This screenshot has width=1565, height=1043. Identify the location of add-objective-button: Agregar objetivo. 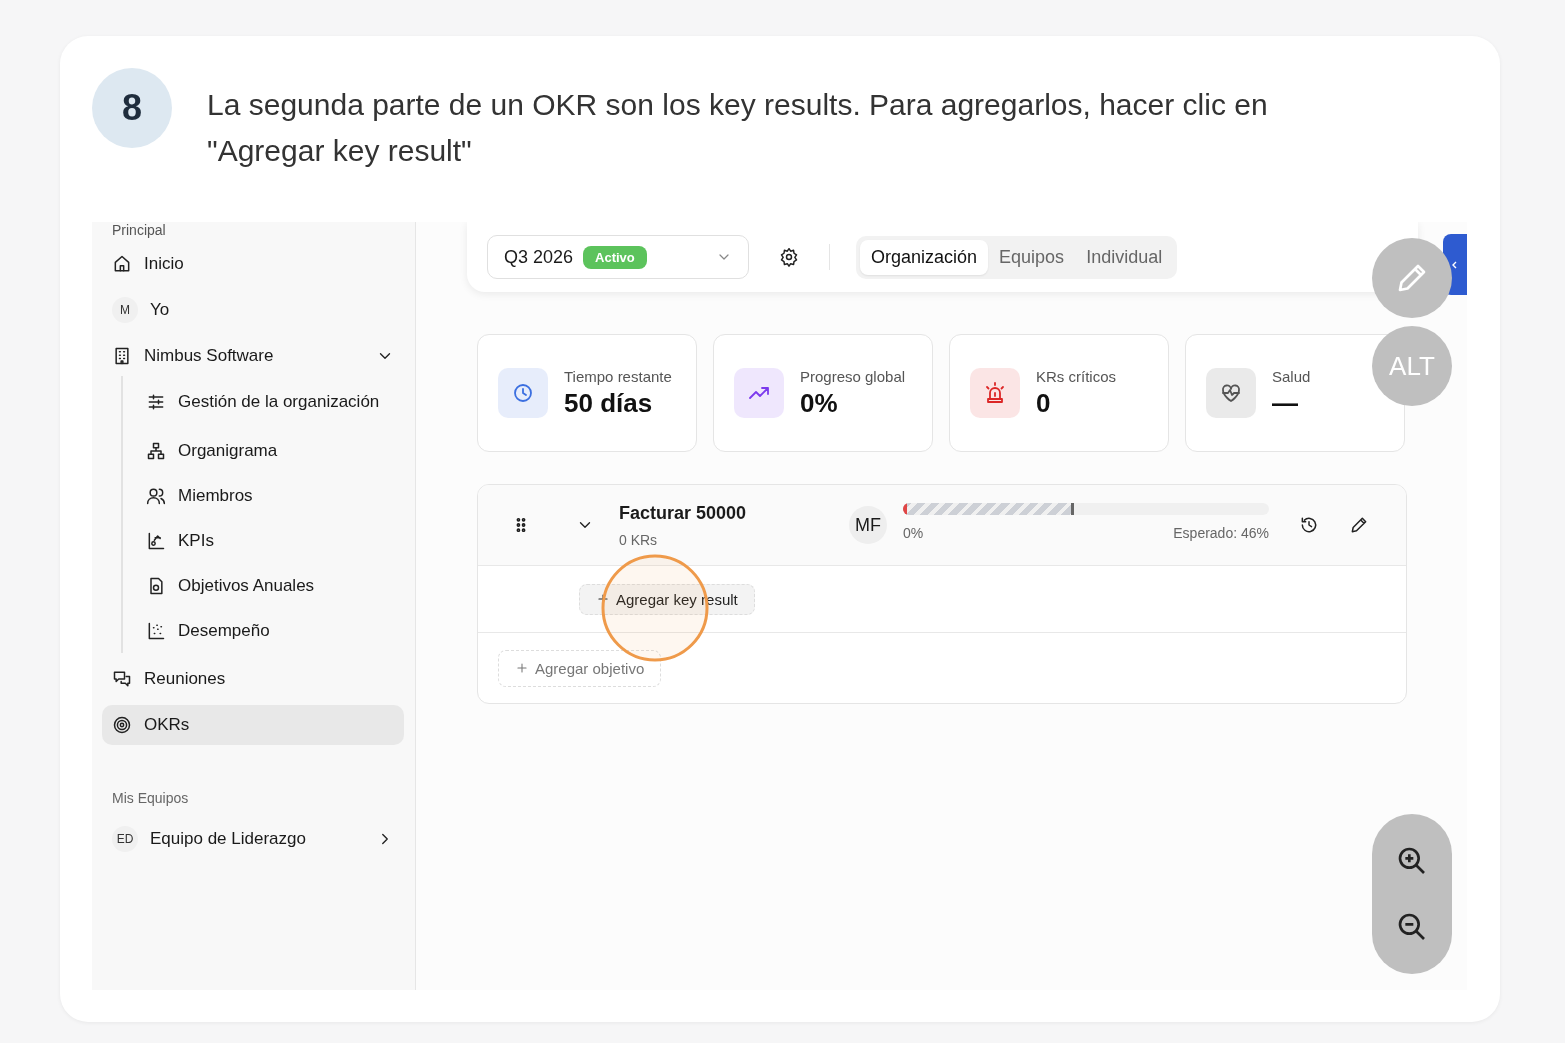
(580, 668).